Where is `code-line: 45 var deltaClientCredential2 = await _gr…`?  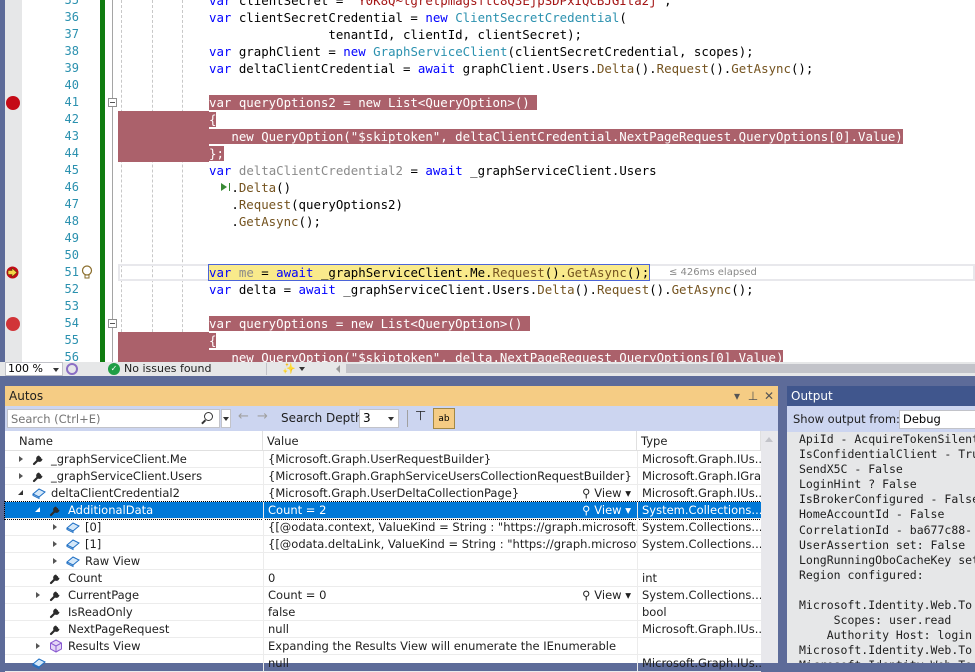 code-line: 45 var deltaClientCredential2 = await _gr… is located at coordinates (487, 170).